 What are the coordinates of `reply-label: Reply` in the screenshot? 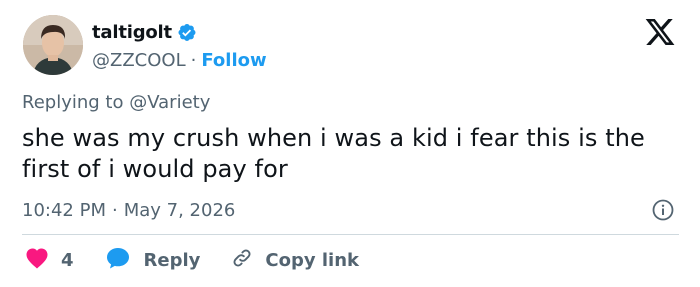 It's located at (172, 260).